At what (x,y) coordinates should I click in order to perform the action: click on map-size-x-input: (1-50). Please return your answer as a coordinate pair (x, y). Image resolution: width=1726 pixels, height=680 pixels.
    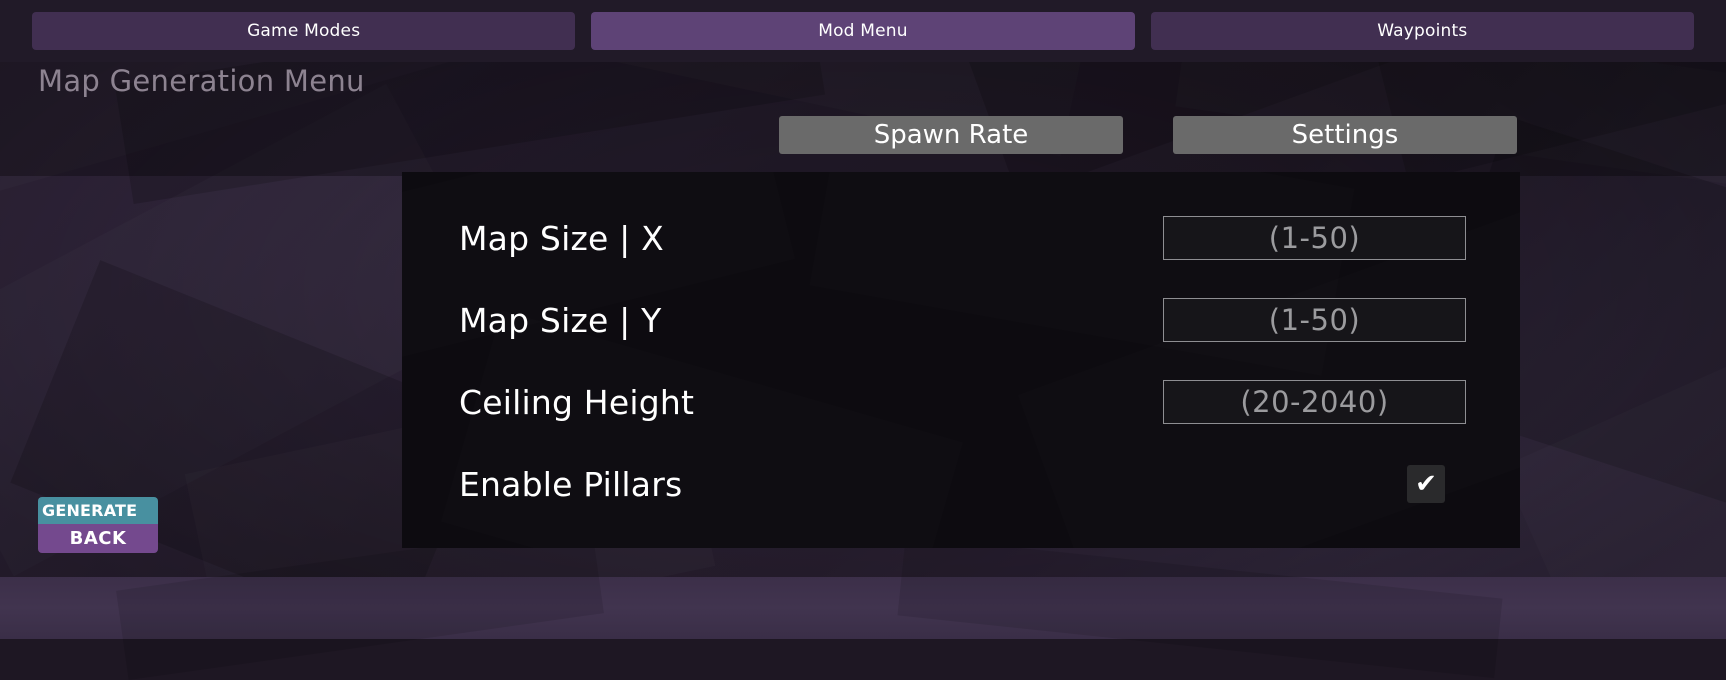
    Looking at the image, I should click on (1314, 238).